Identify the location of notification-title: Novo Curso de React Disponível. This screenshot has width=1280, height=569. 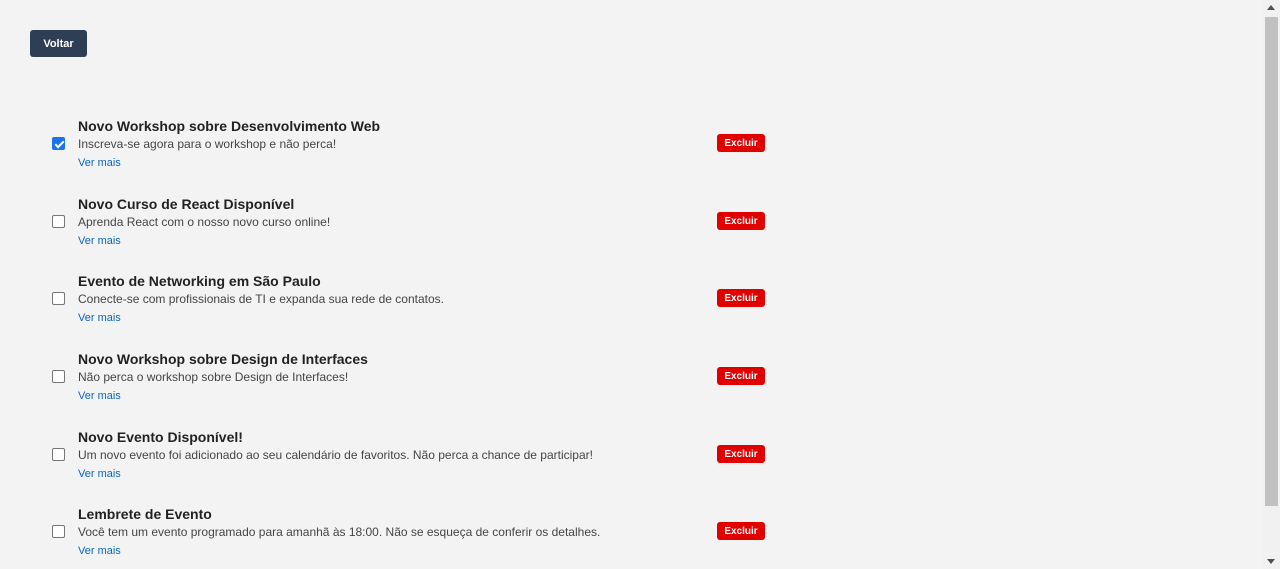
(186, 203).